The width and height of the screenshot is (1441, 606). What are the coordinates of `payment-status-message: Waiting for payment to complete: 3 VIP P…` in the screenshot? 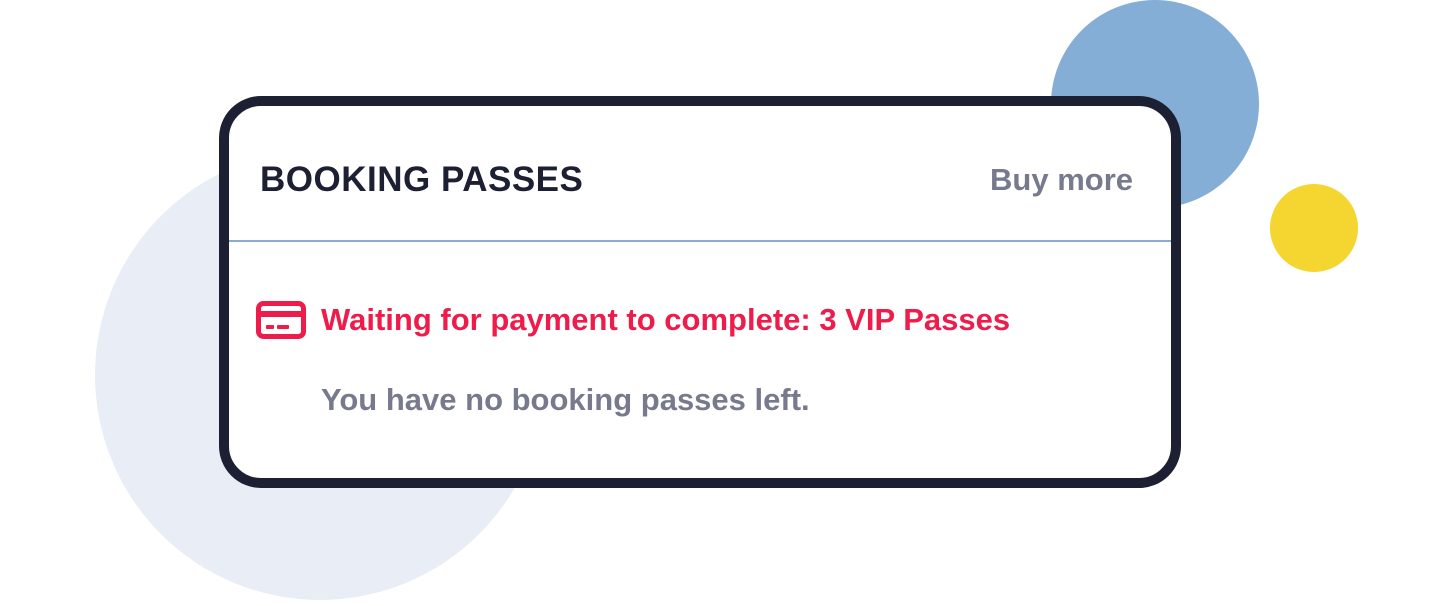 It's located at (666, 319).